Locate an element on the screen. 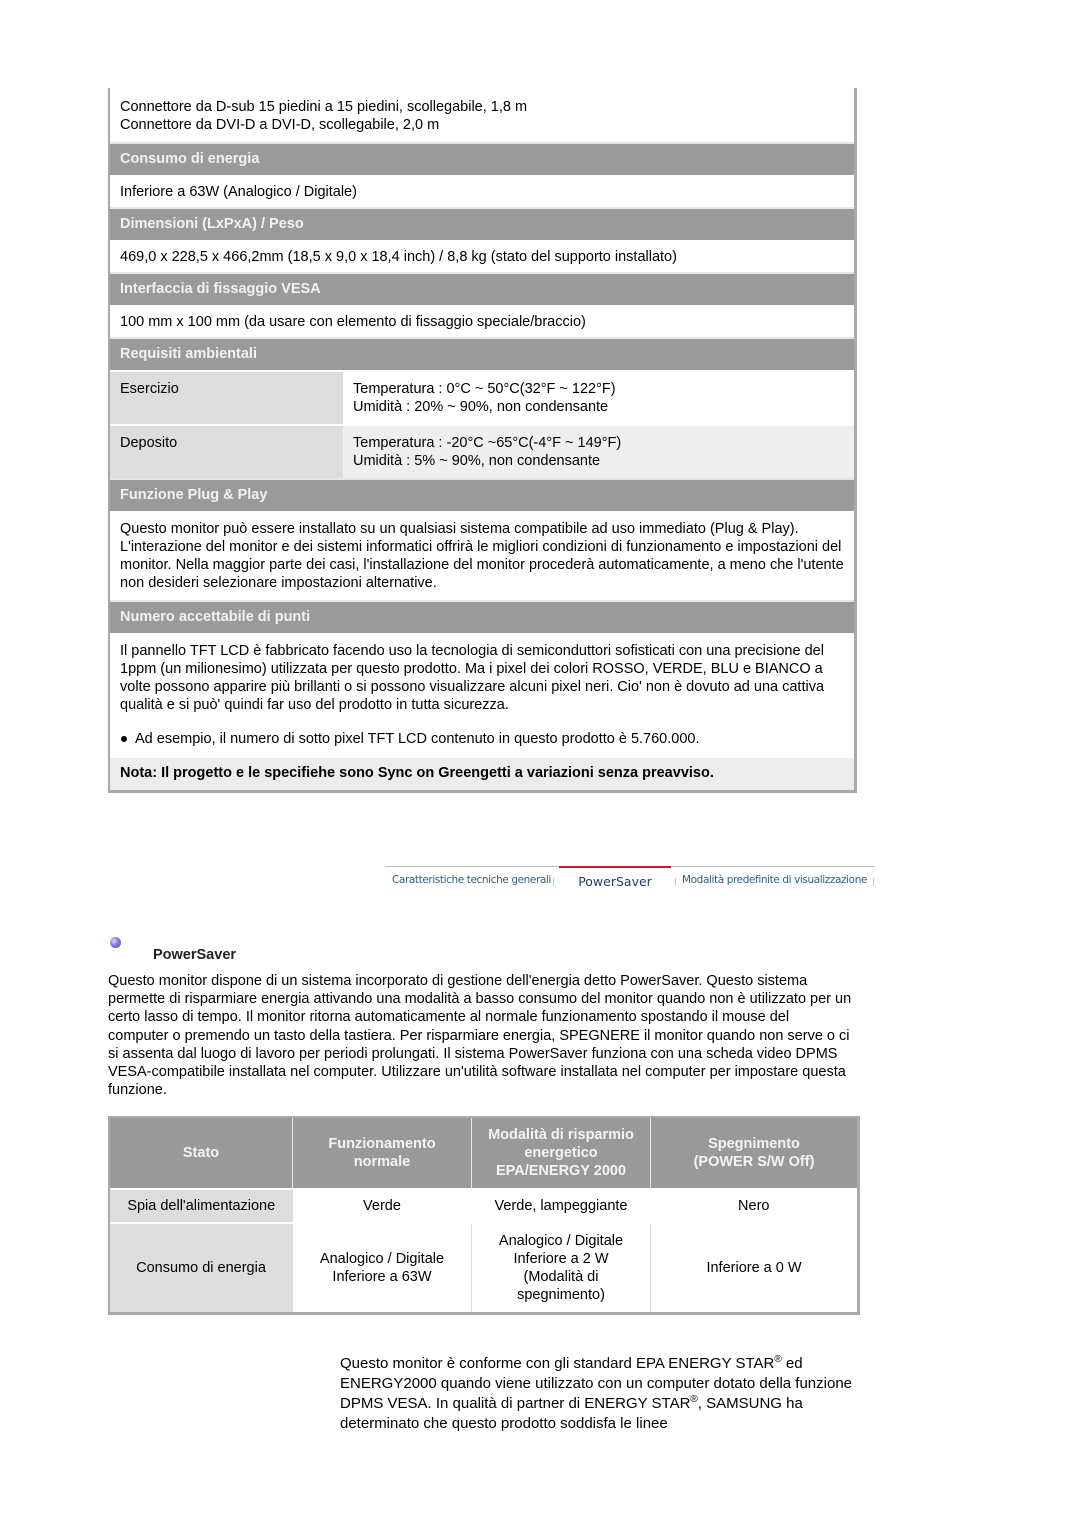 The image size is (1080, 1528). row-label: Consumo di energia is located at coordinates (201, 1267).